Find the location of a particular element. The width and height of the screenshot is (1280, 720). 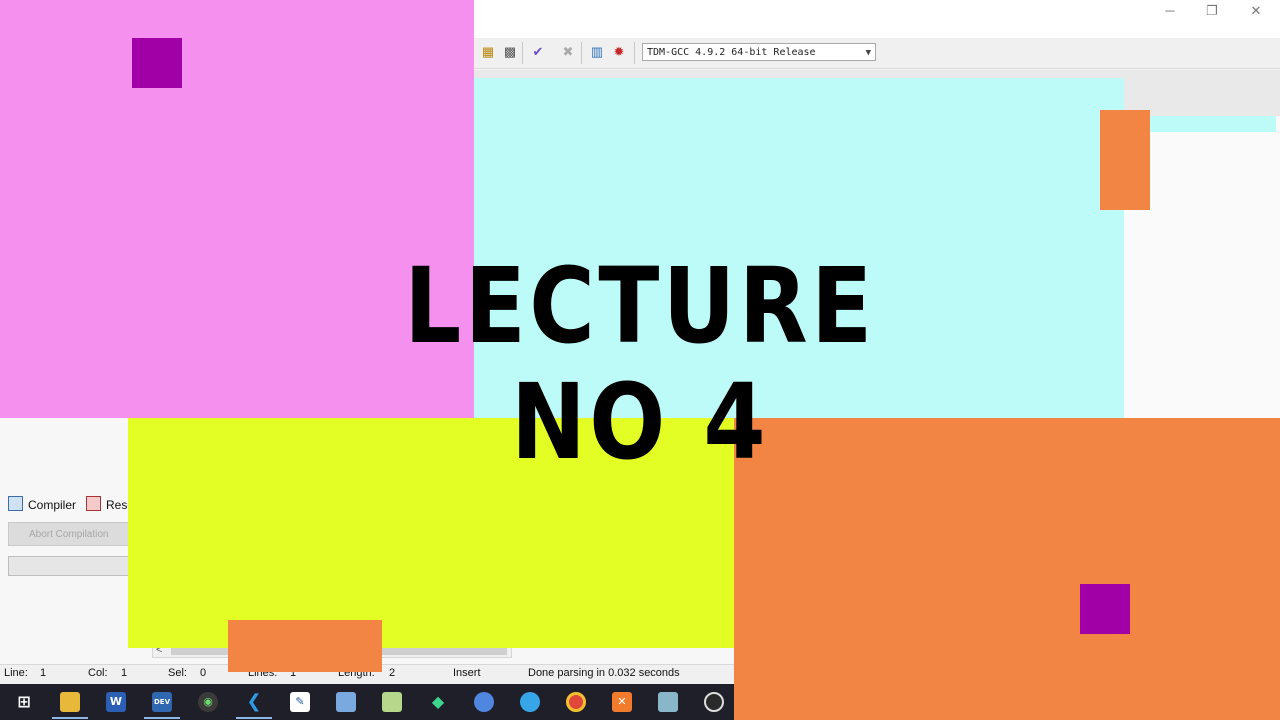

lecture-title-line2: NO 4 is located at coordinates (640, 422).